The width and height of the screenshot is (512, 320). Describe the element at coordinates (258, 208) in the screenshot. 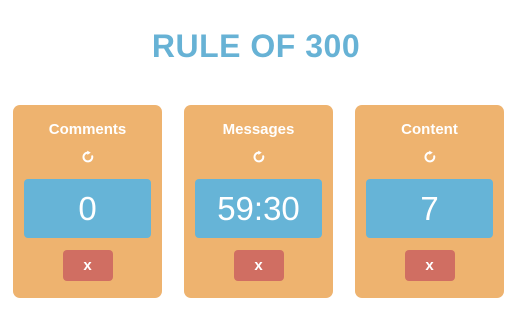

I see `timer-display: 59:30` at that location.